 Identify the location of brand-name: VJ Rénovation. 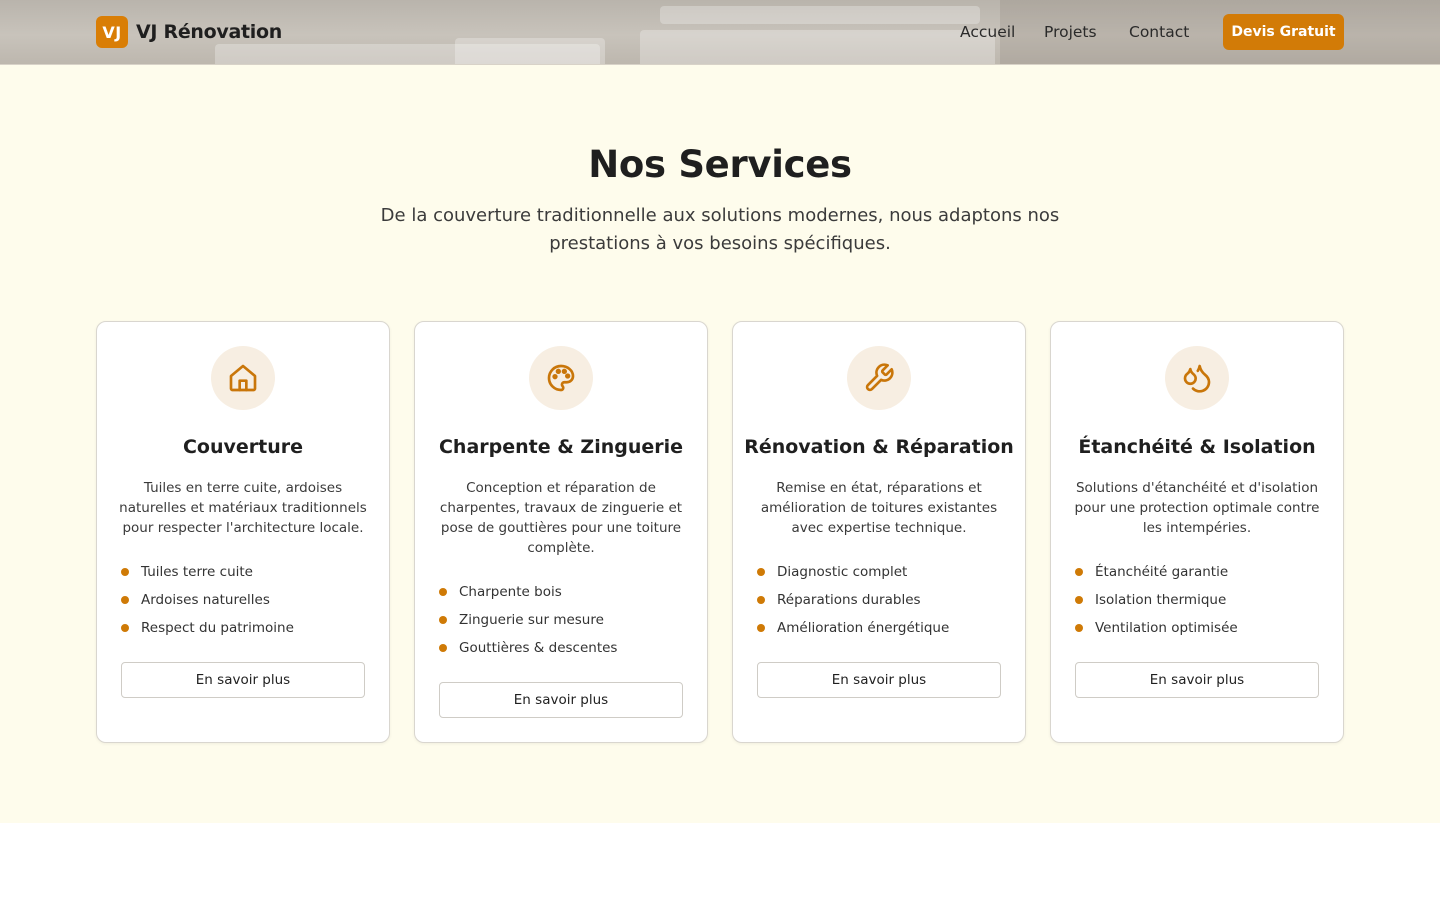
(209, 32).